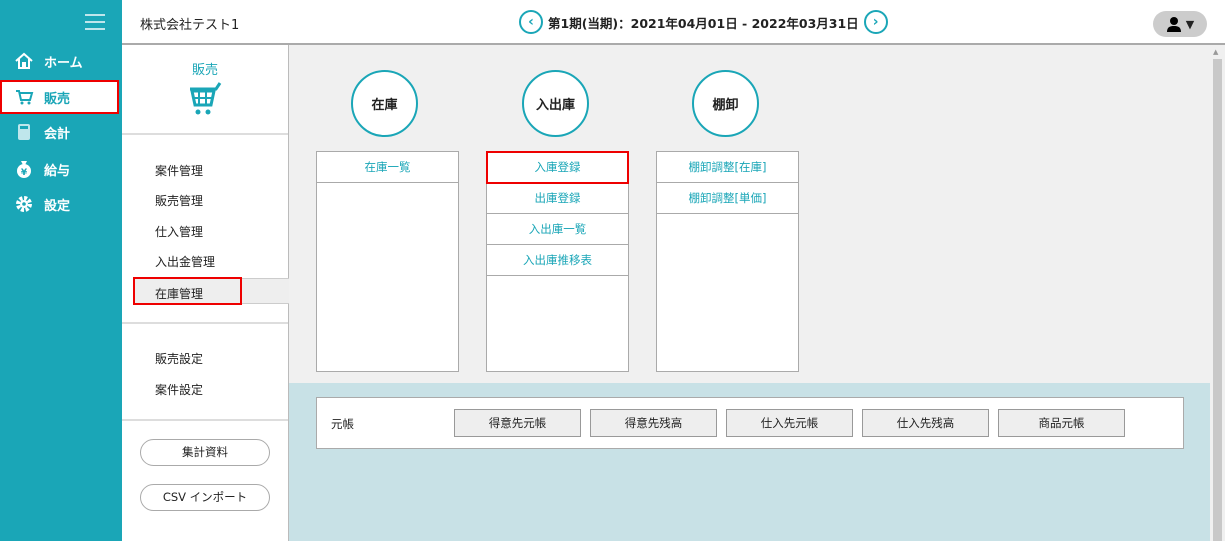 This screenshot has height=541, width=1225. I want to click on link-shipment-entry: 出庫登録, so click(557, 198).